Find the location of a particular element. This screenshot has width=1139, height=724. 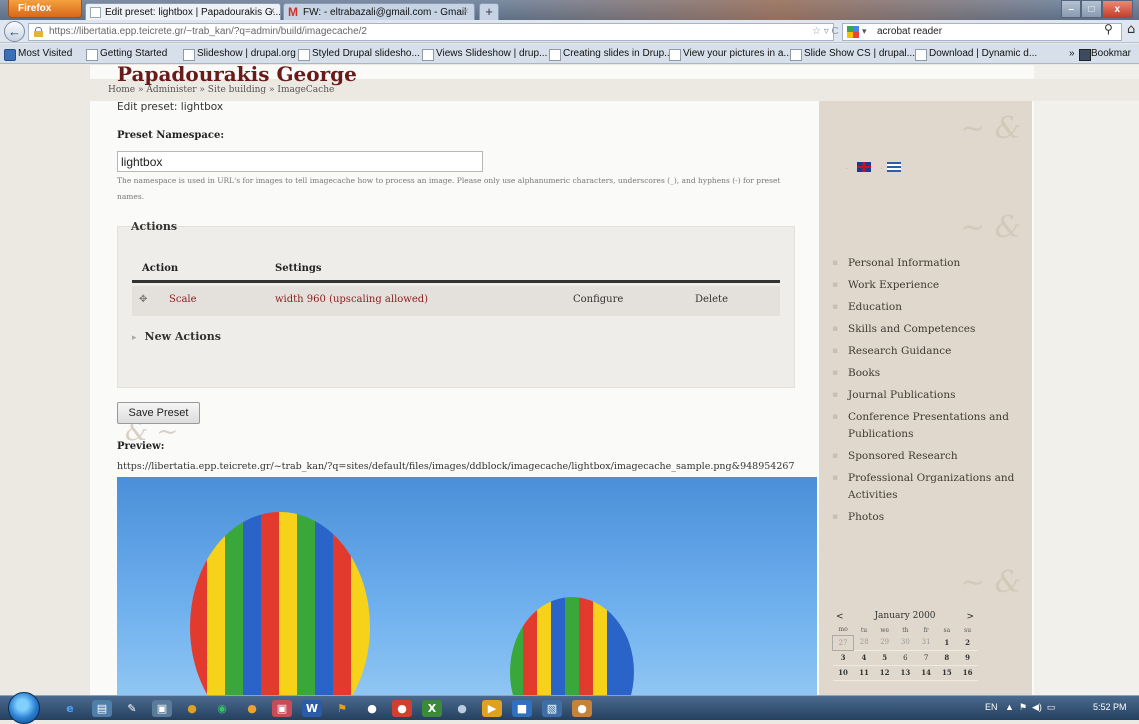

tool-icon: ✎ is located at coordinates (132, 708).